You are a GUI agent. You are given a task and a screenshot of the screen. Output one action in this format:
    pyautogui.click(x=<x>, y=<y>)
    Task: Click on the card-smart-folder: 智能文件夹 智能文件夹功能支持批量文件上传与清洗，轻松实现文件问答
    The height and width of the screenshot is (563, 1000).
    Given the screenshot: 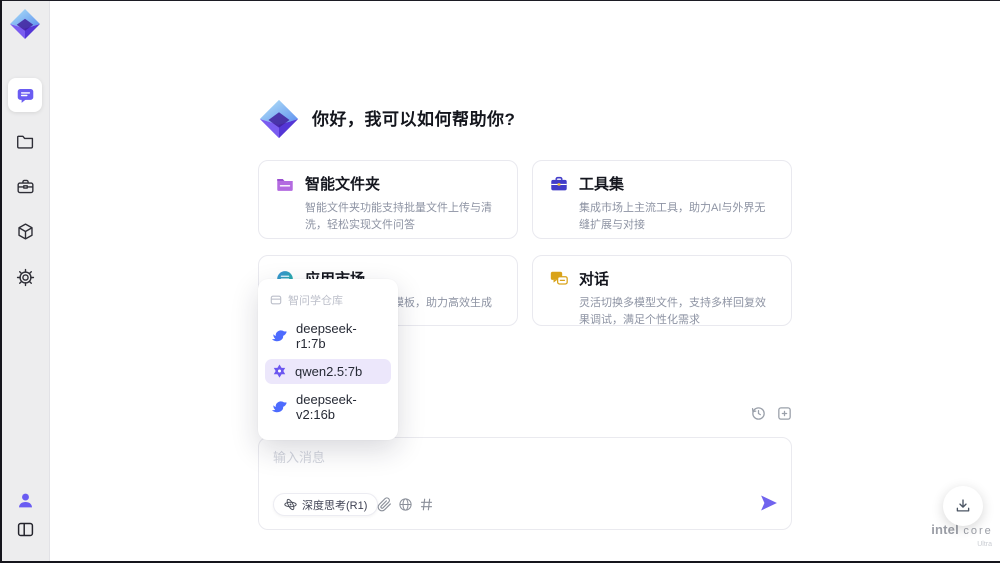 What is the action you would take?
    pyautogui.click(x=388, y=199)
    